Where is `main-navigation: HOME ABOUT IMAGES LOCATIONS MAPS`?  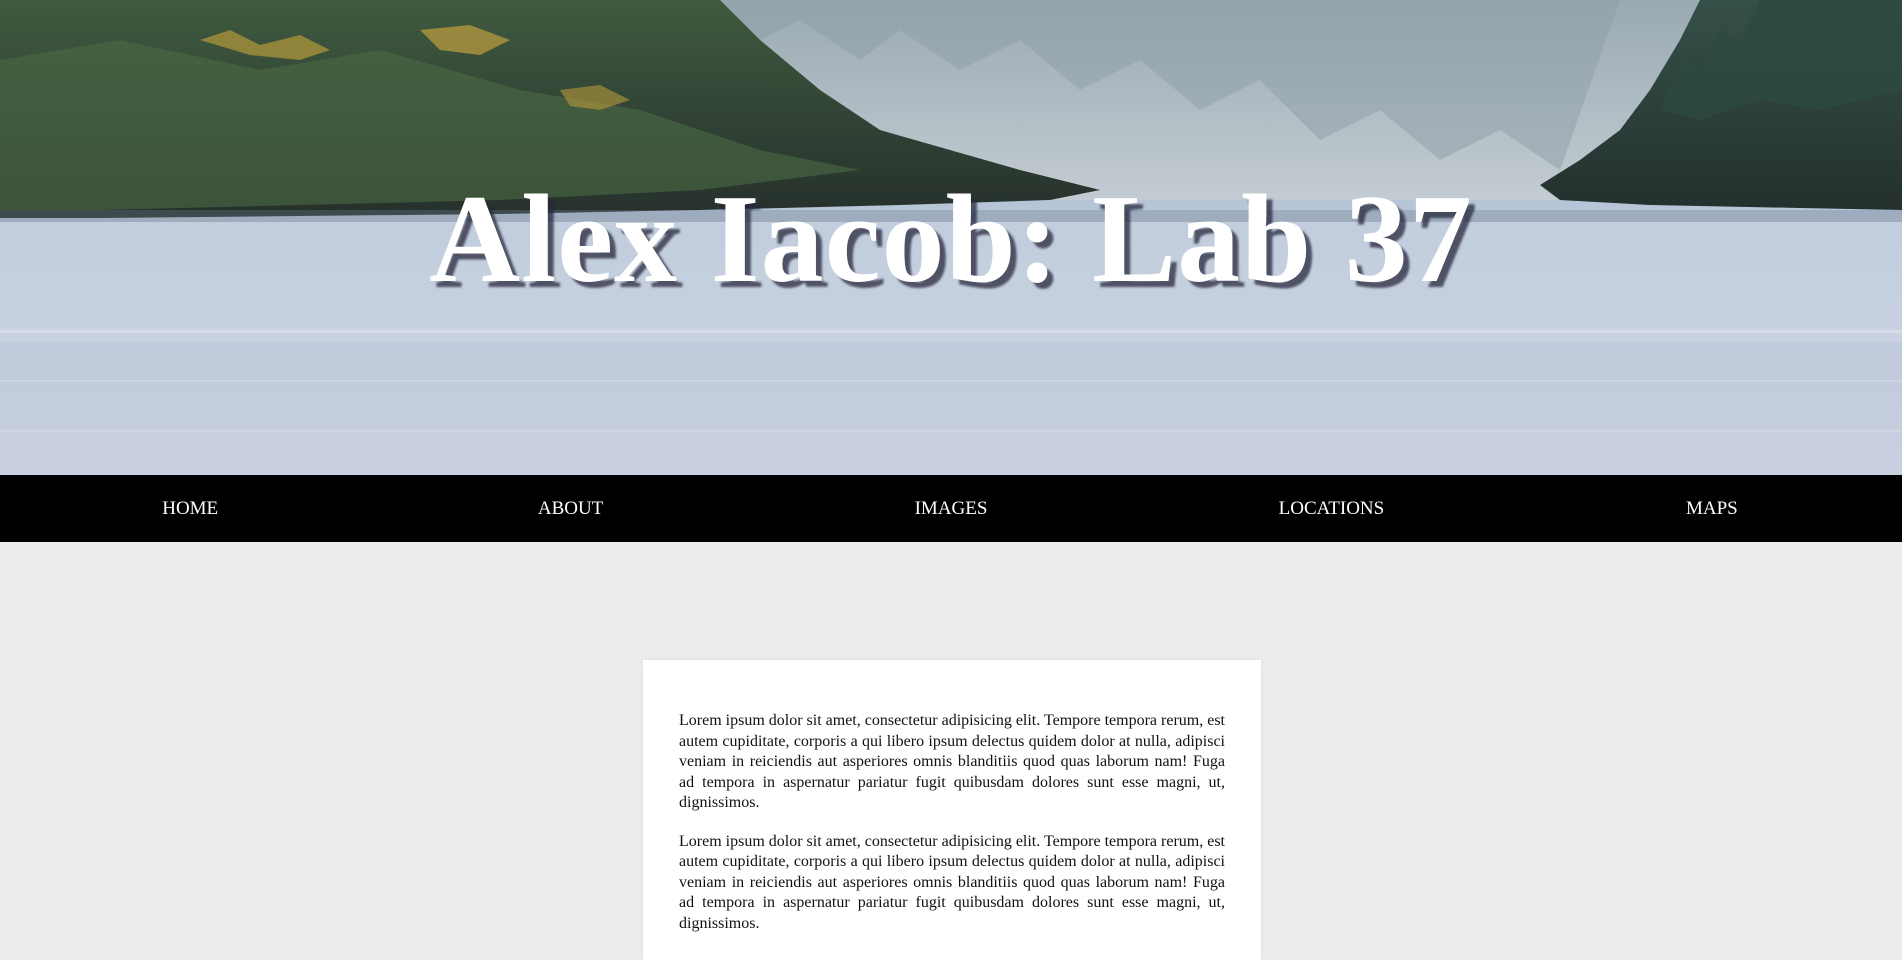
main-navigation: HOME ABOUT IMAGES LOCATIONS MAPS is located at coordinates (951, 508).